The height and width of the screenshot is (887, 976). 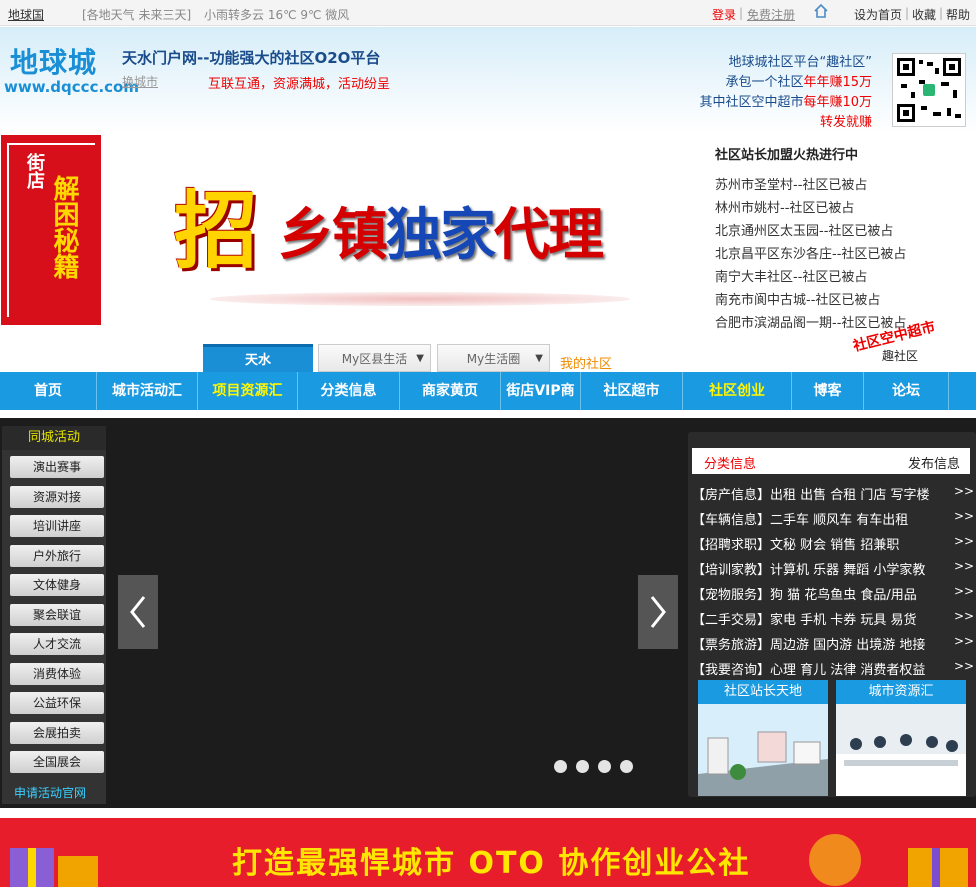 I want to click on nav-community-startup: 社区创业, so click(x=737, y=391).